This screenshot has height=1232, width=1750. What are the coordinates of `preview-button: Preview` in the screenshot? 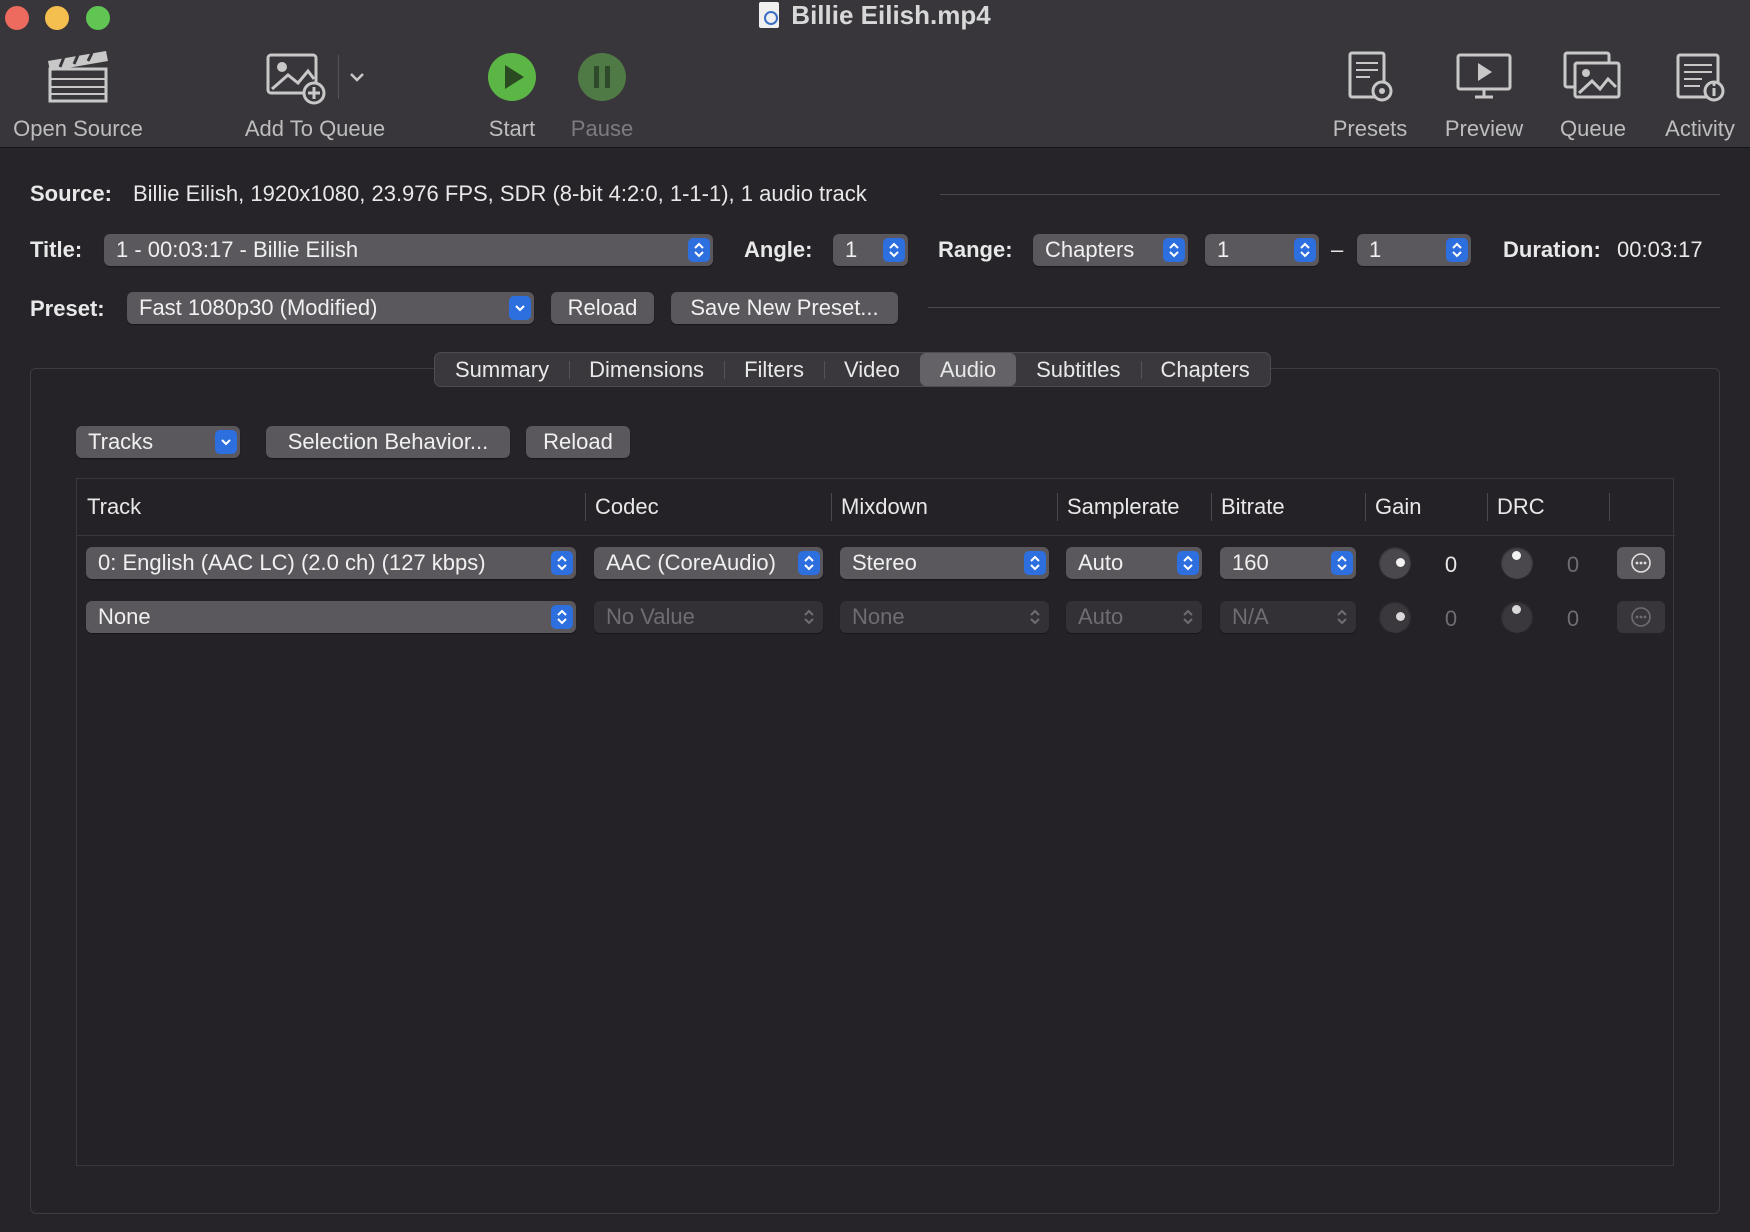 It's located at (1484, 92).